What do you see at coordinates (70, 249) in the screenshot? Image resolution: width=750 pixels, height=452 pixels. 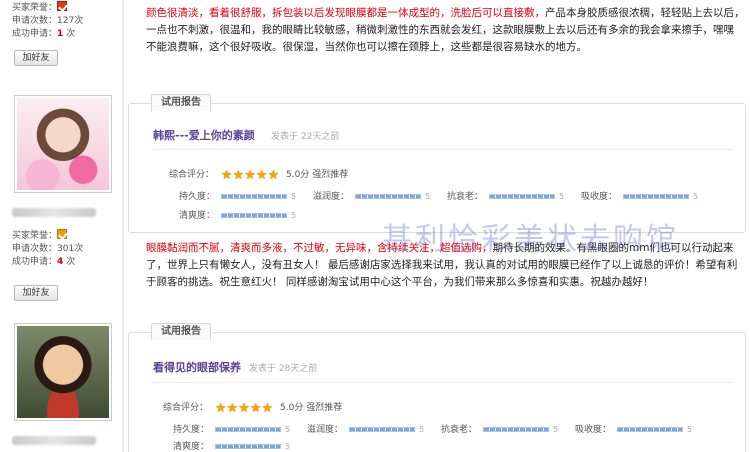 I see `apply-count: 301次` at bounding box center [70, 249].